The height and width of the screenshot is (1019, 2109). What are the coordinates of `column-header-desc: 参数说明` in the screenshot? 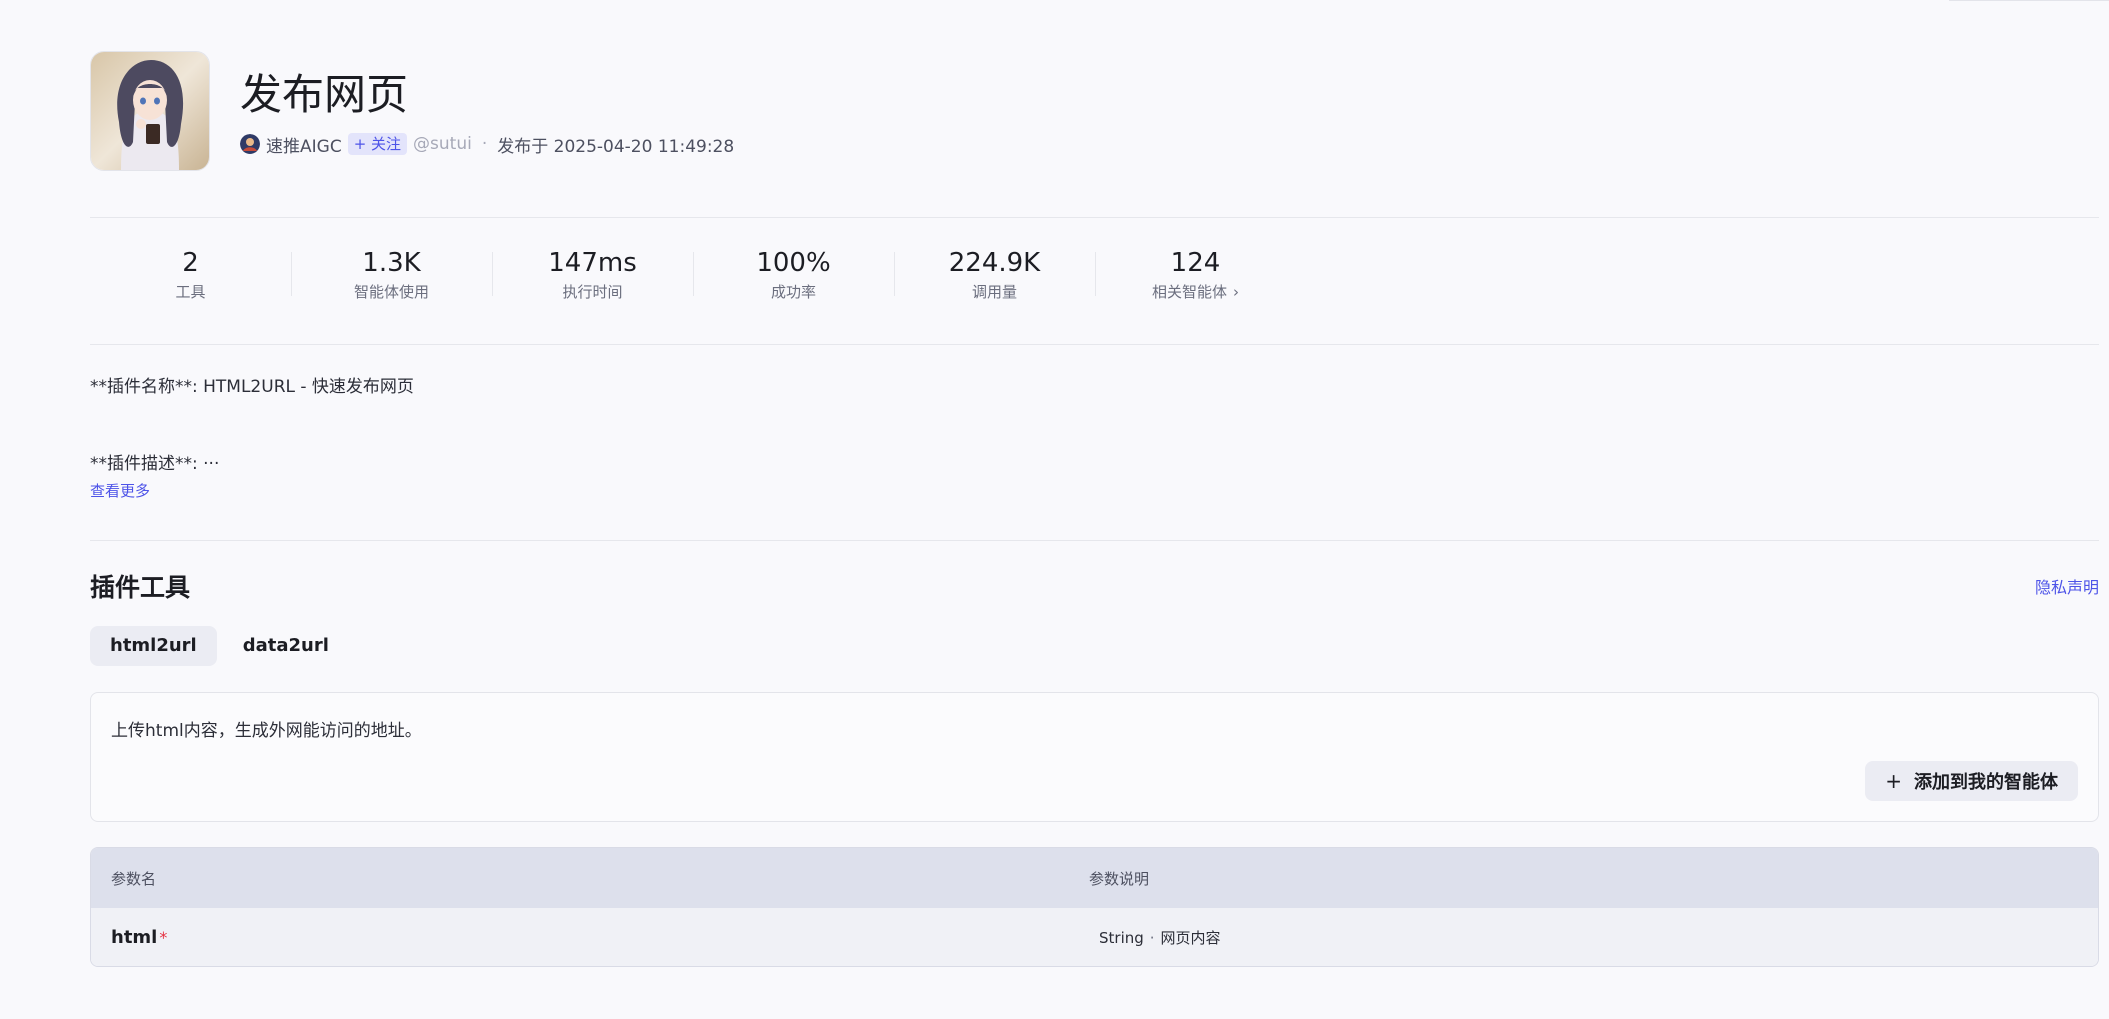 It's located at (1119, 878).